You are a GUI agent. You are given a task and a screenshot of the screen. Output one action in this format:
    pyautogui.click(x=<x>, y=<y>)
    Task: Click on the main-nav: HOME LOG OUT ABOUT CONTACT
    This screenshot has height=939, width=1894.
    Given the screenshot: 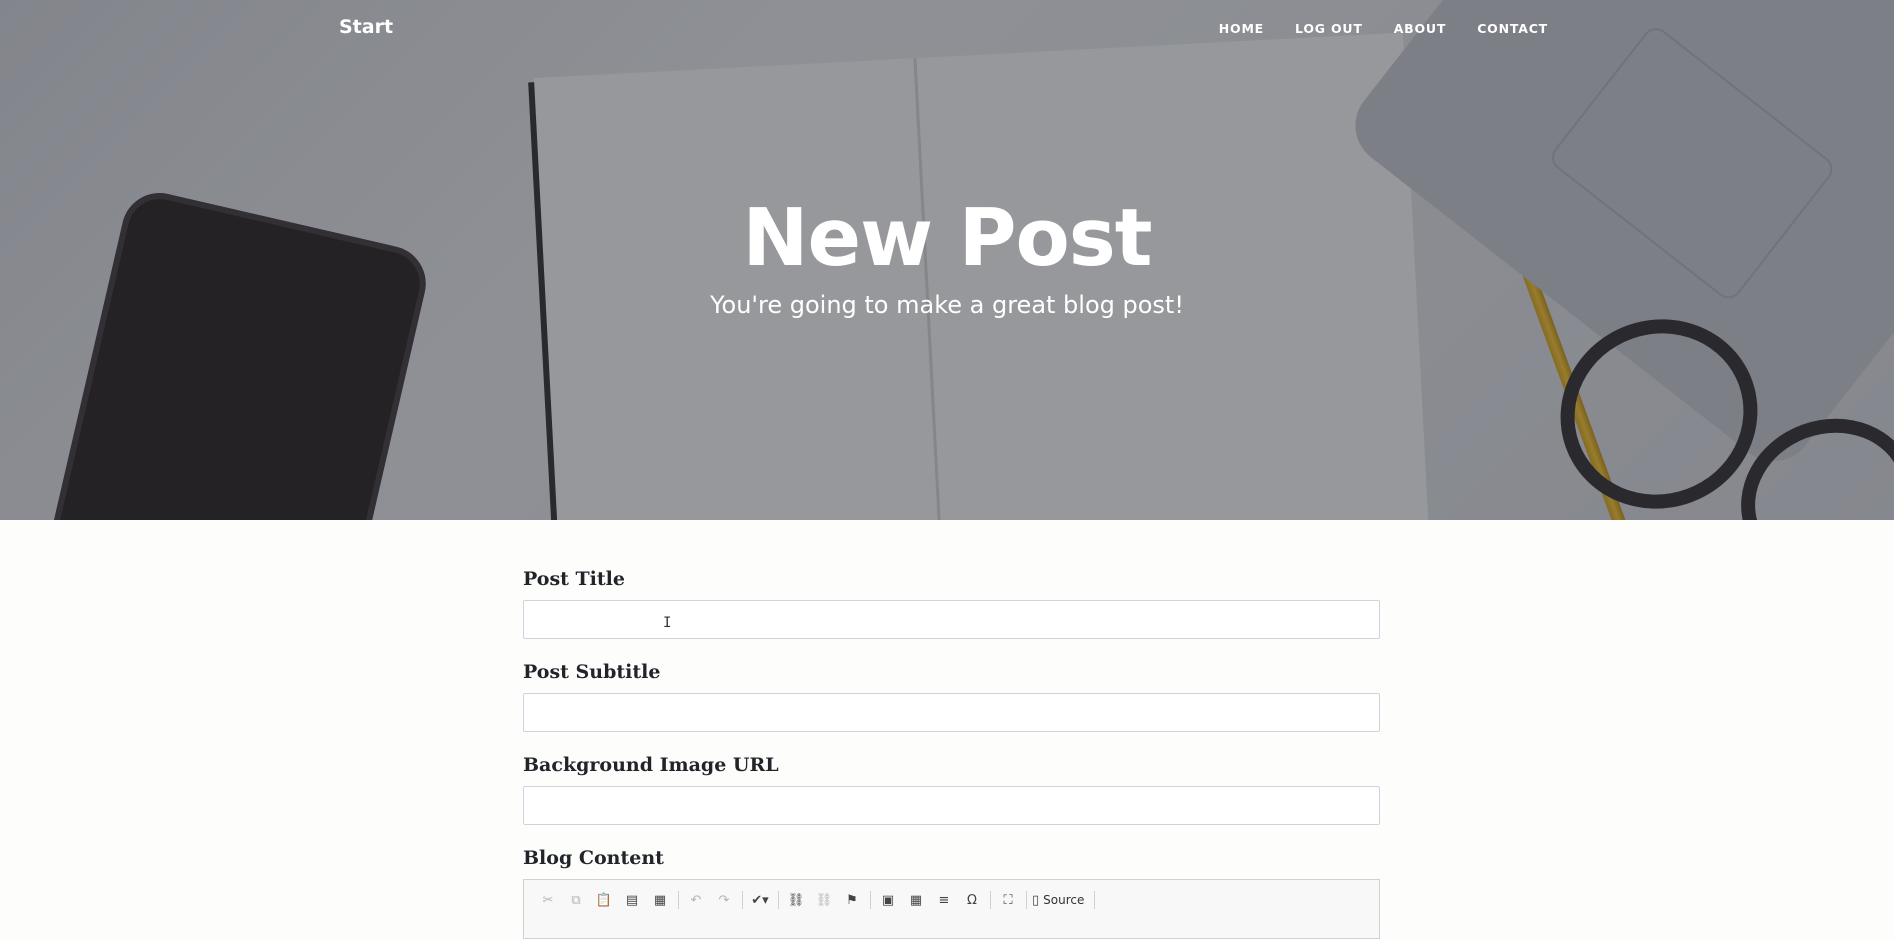 What is the action you would take?
    pyautogui.click(x=1368, y=28)
    